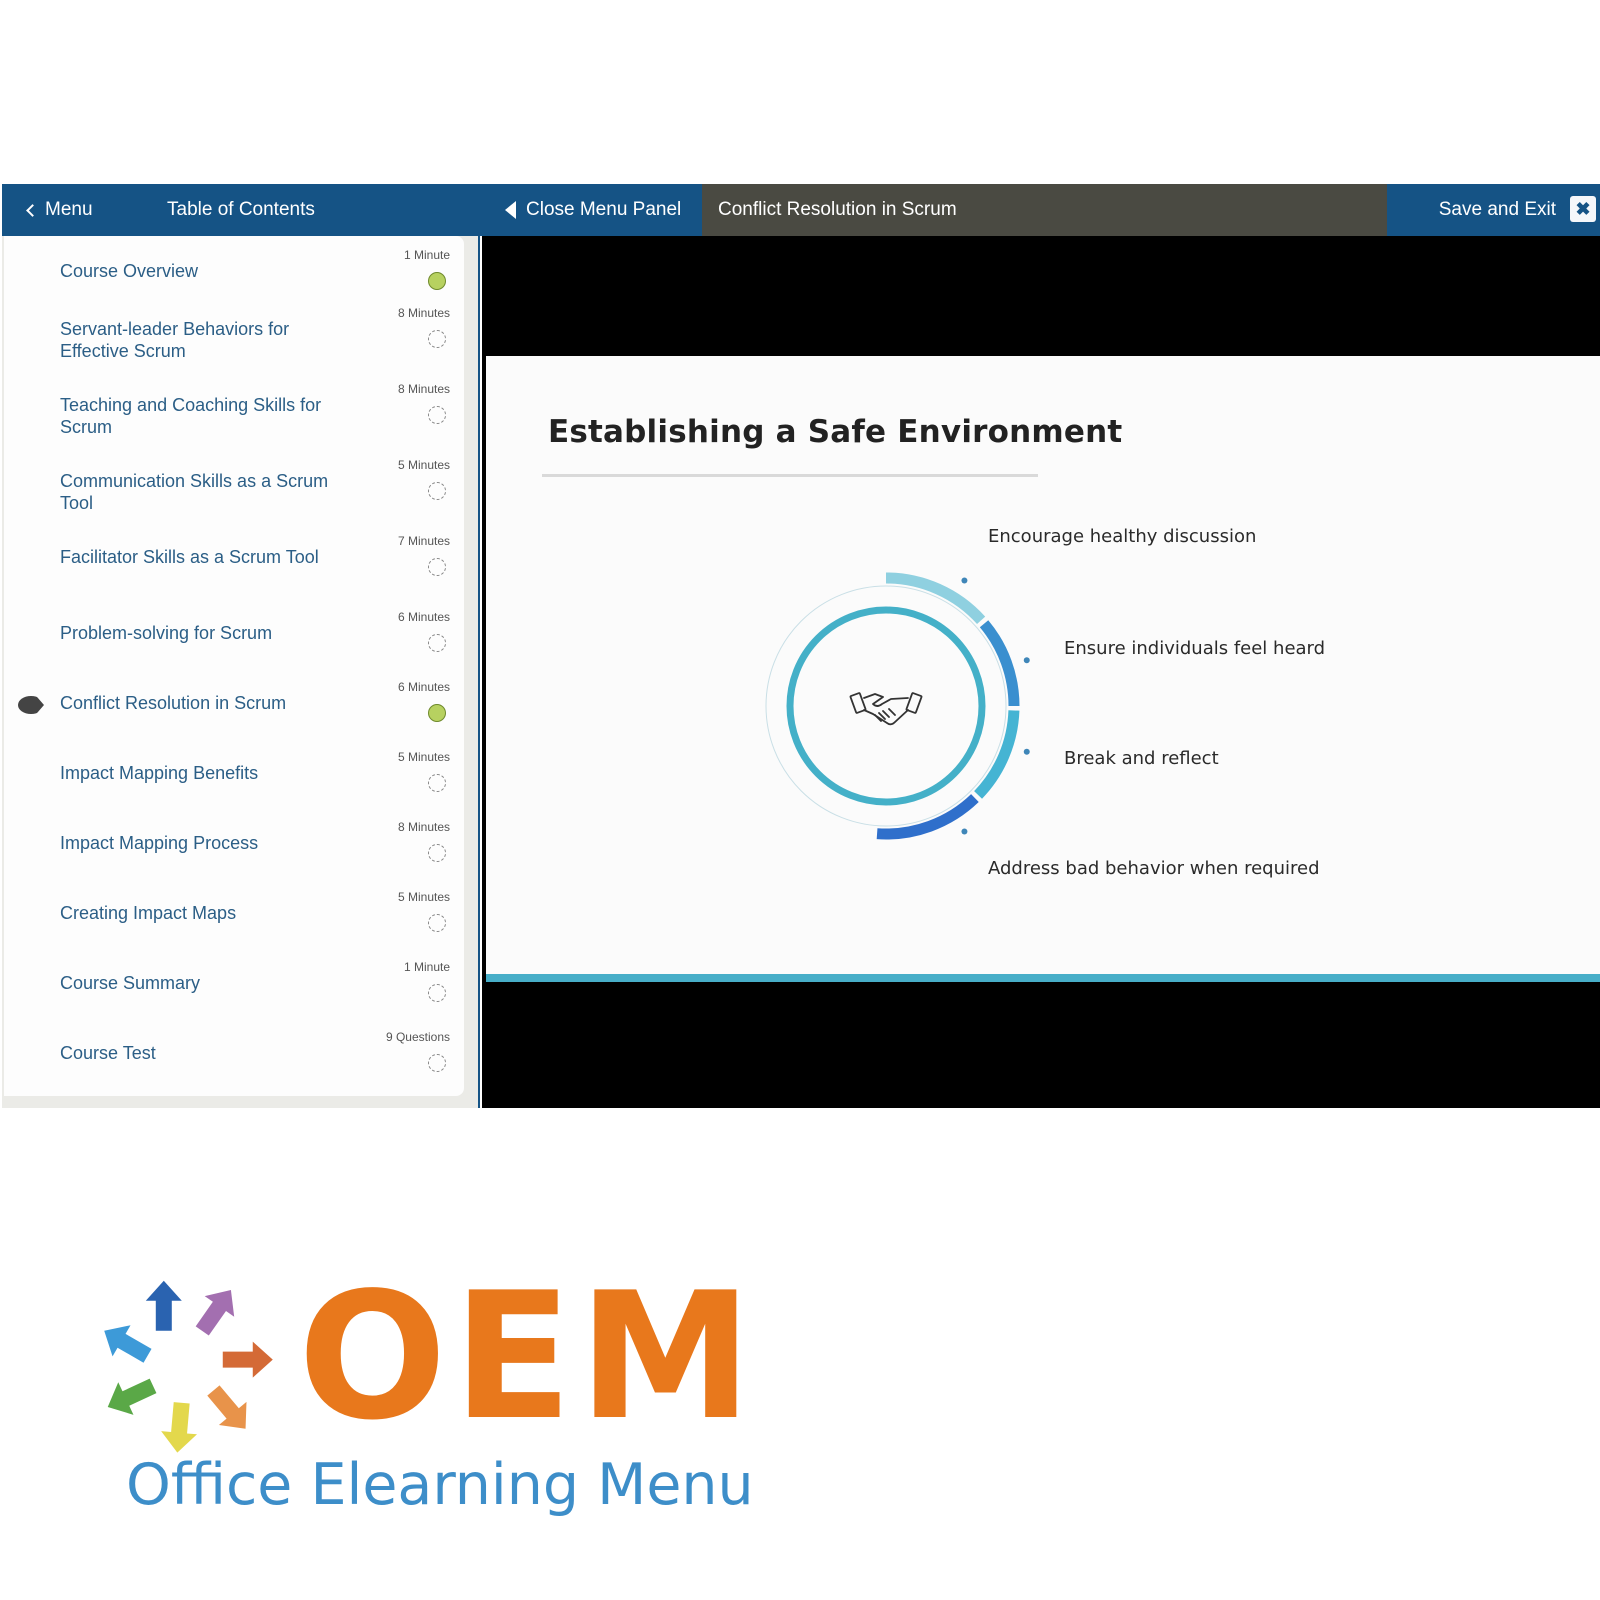 The height and width of the screenshot is (1600, 1600). Describe the element at coordinates (31, 705) in the screenshot. I see `current-item-marker-icon` at that location.